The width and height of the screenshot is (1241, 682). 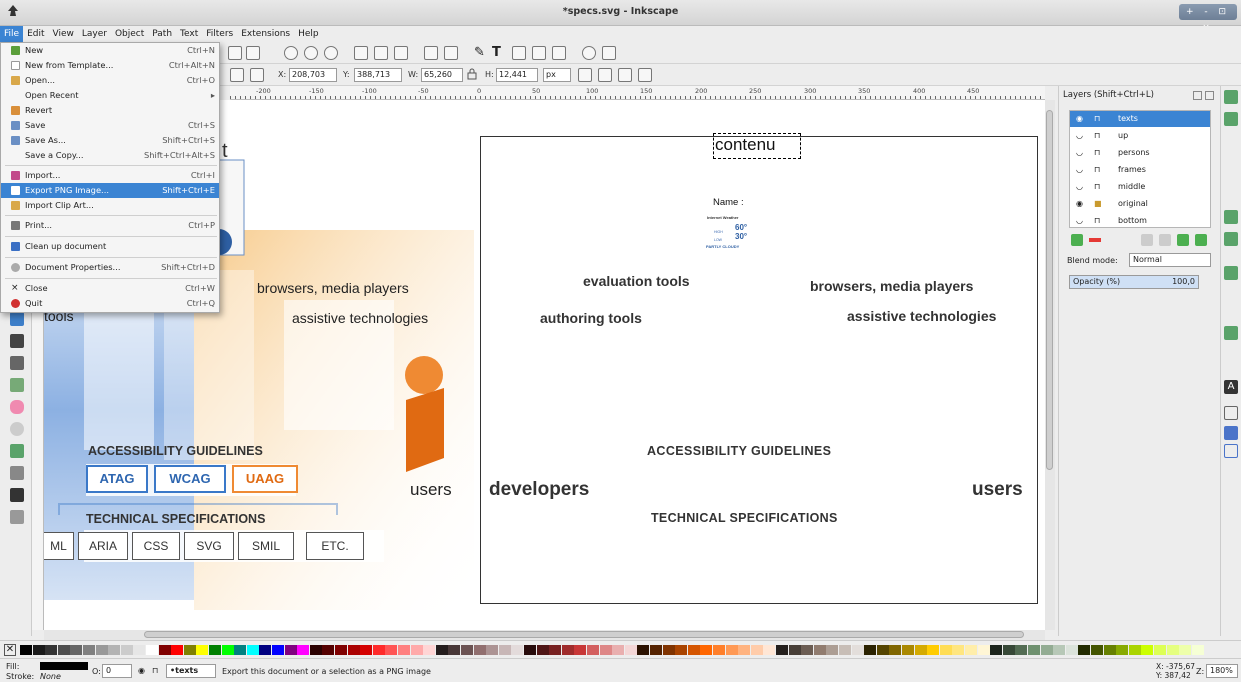 What do you see at coordinates (17, 341) in the screenshot?
I see `calligraphy-tool-icon` at bounding box center [17, 341].